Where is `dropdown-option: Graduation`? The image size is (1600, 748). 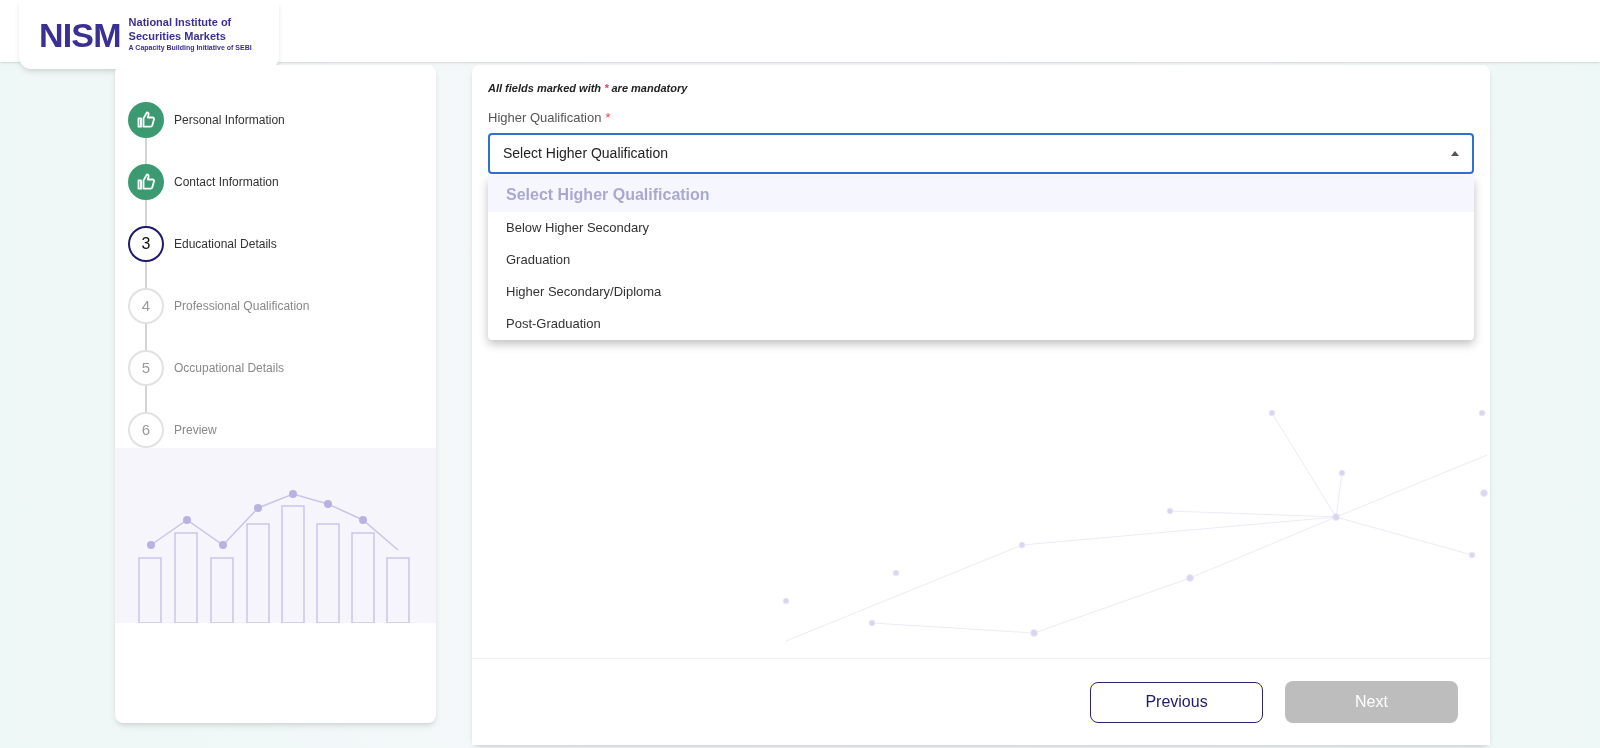 dropdown-option: Graduation is located at coordinates (981, 260).